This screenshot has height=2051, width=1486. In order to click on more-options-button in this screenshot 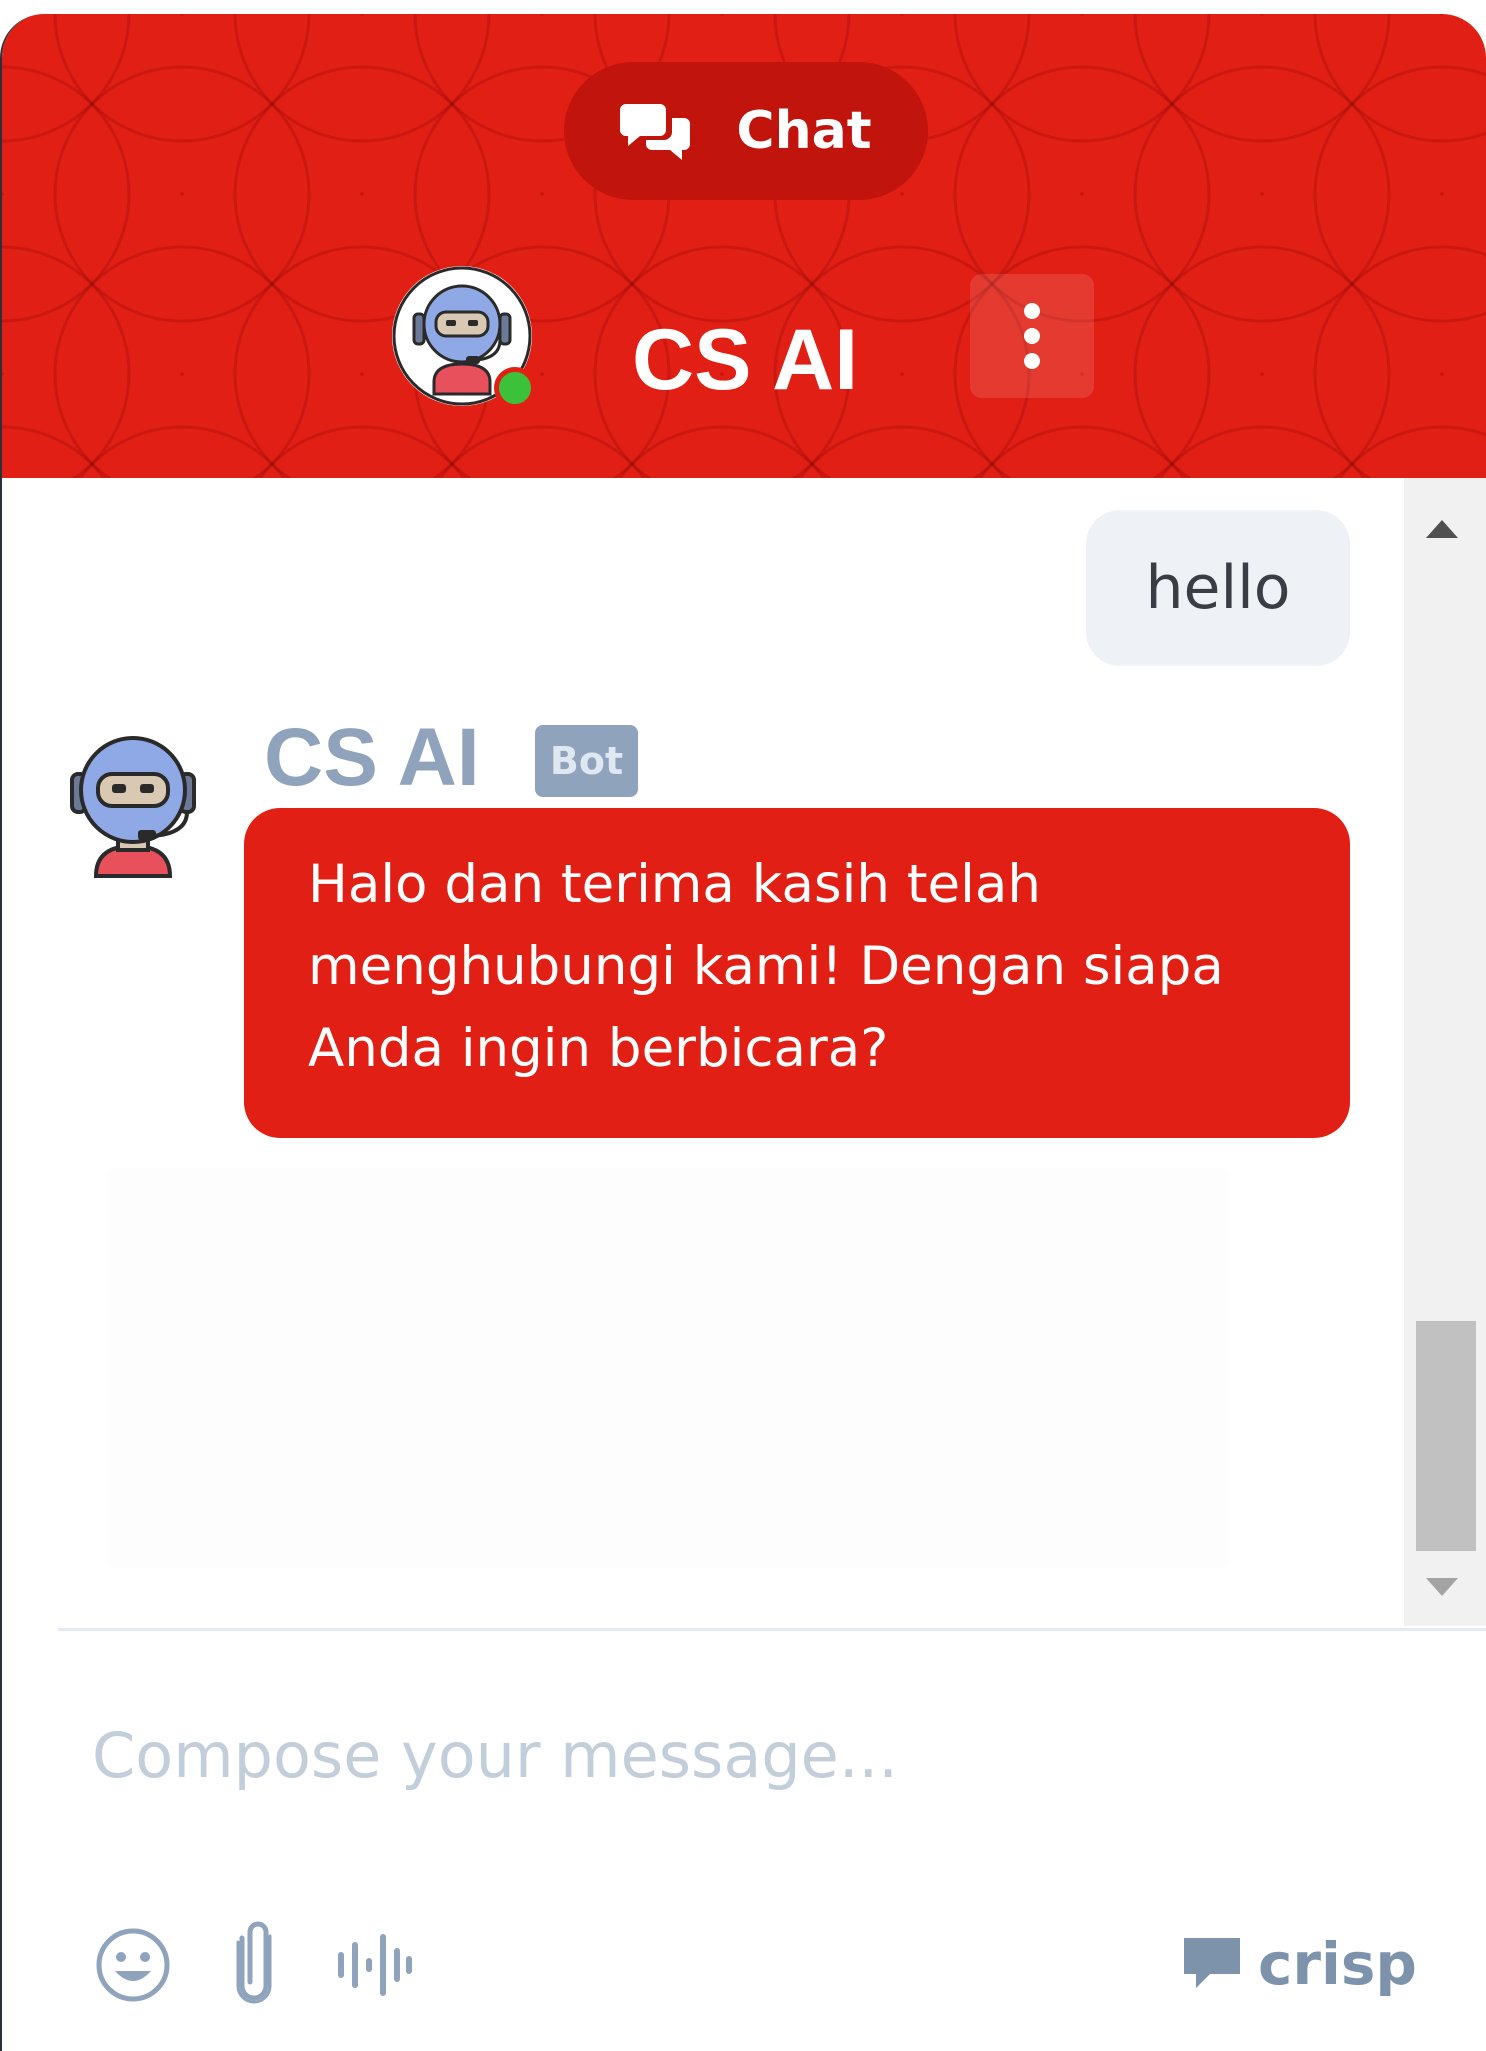, I will do `click(1032, 336)`.